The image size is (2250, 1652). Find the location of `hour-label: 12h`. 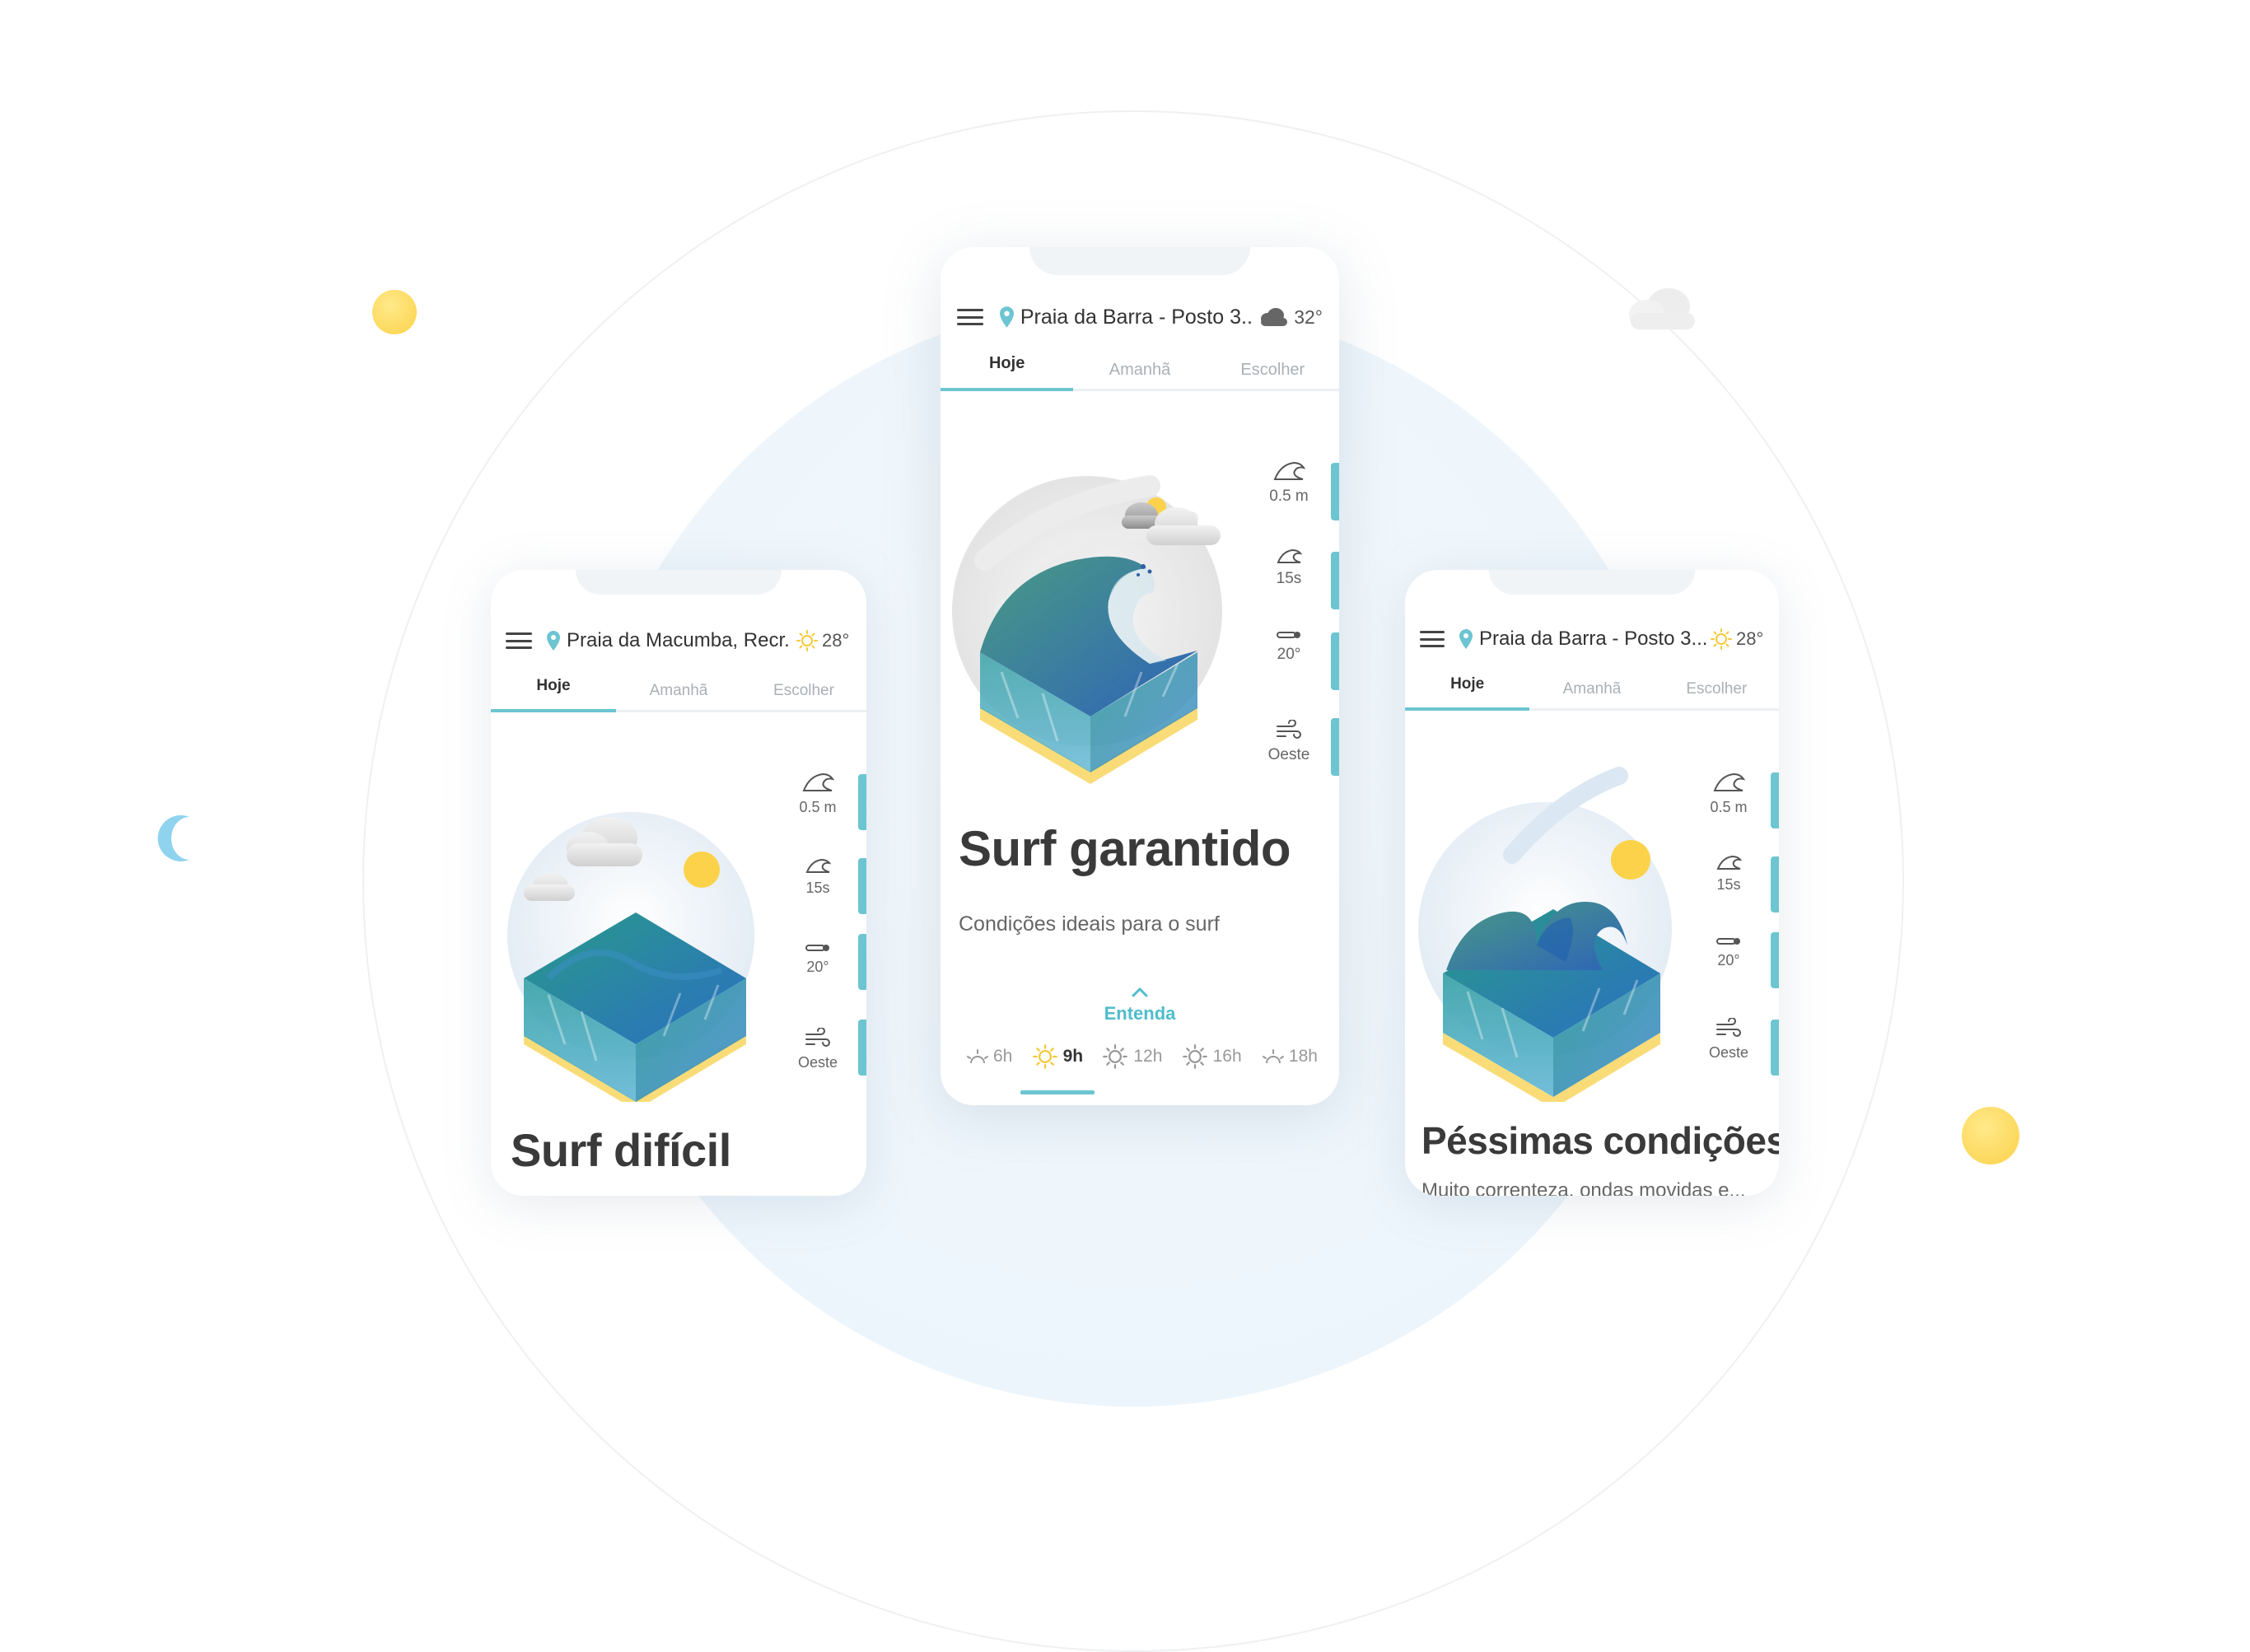

hour-label: 12h is located at coordinates (1148, 1056).